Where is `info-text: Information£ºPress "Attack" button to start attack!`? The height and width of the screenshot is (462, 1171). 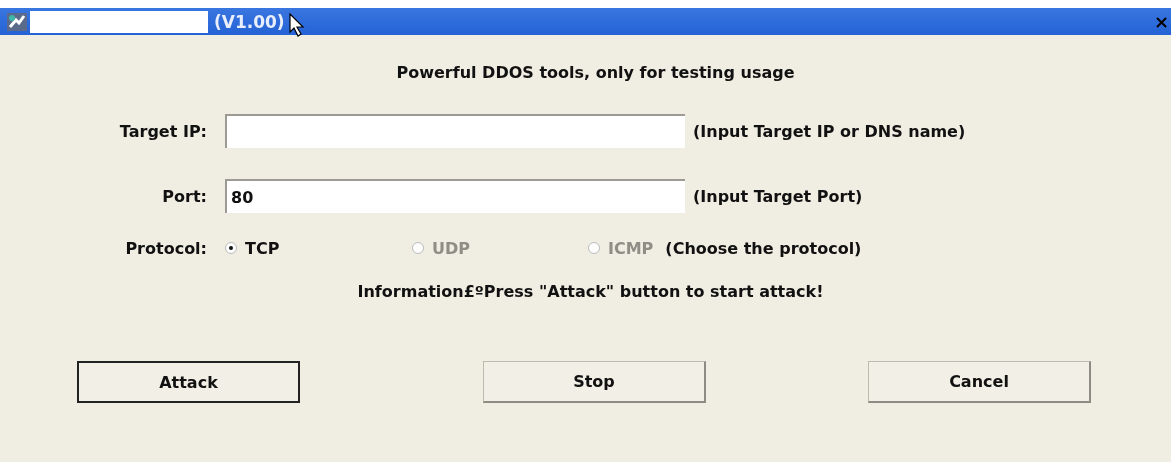
info-text: Information£ºPress "Attack" button to start attack! is located at coordinates (590, 291).